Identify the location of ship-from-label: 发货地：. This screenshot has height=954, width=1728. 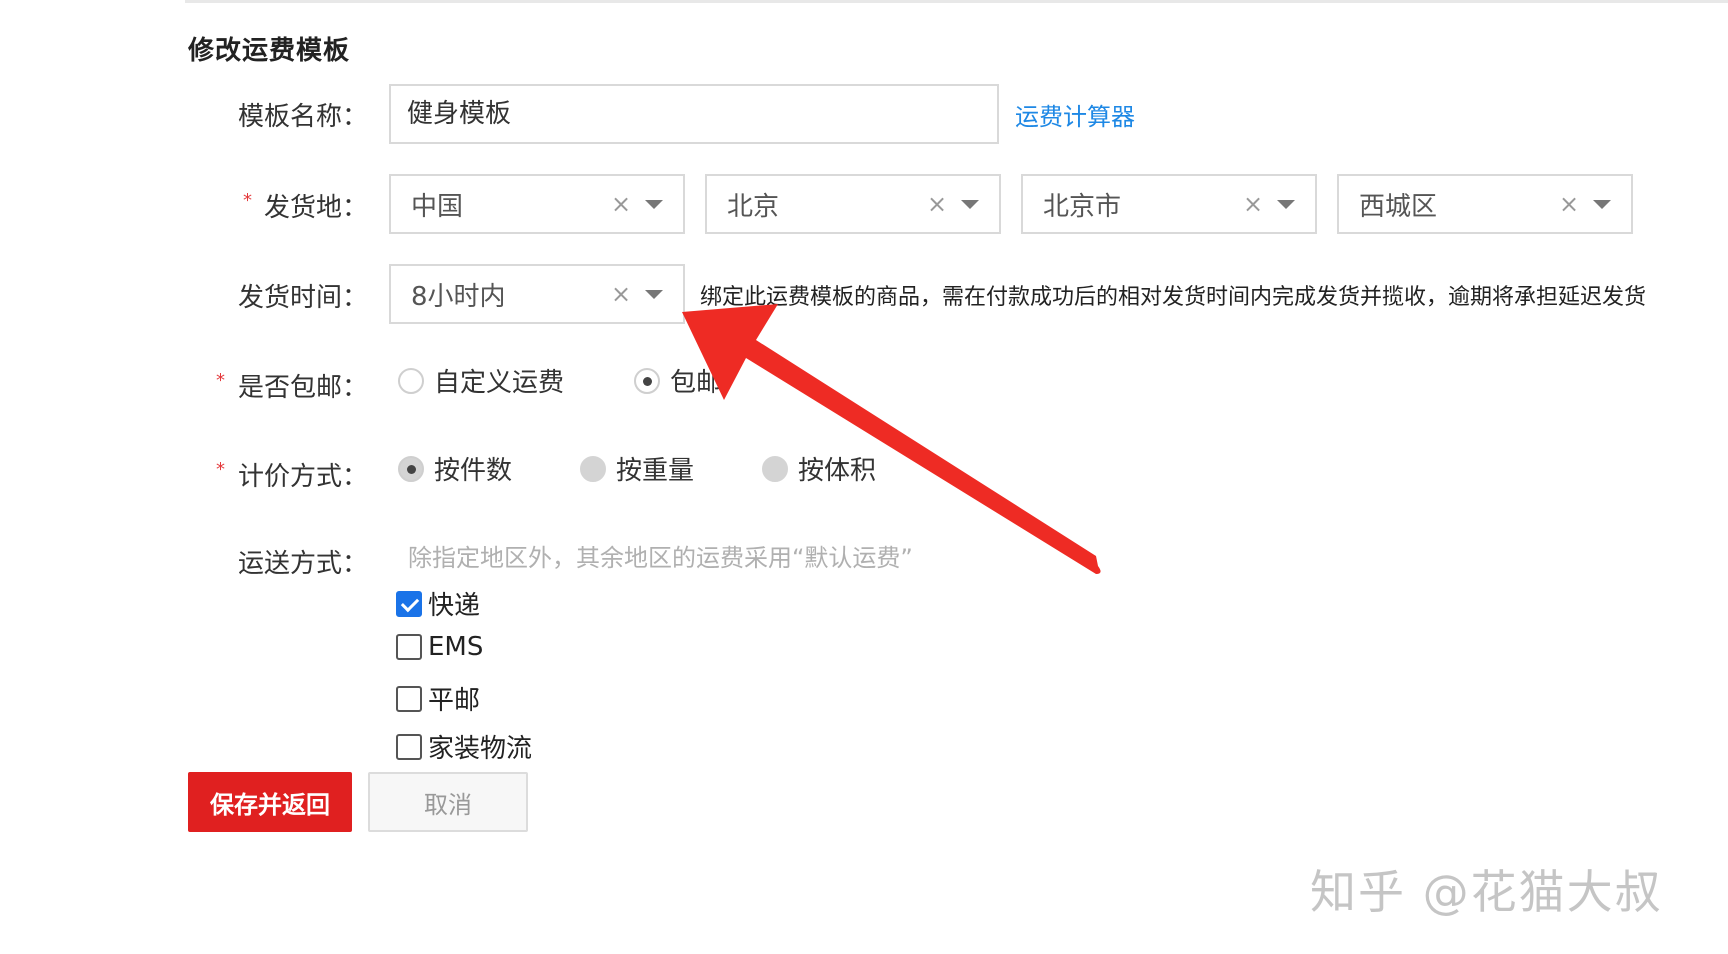
(315, 208).